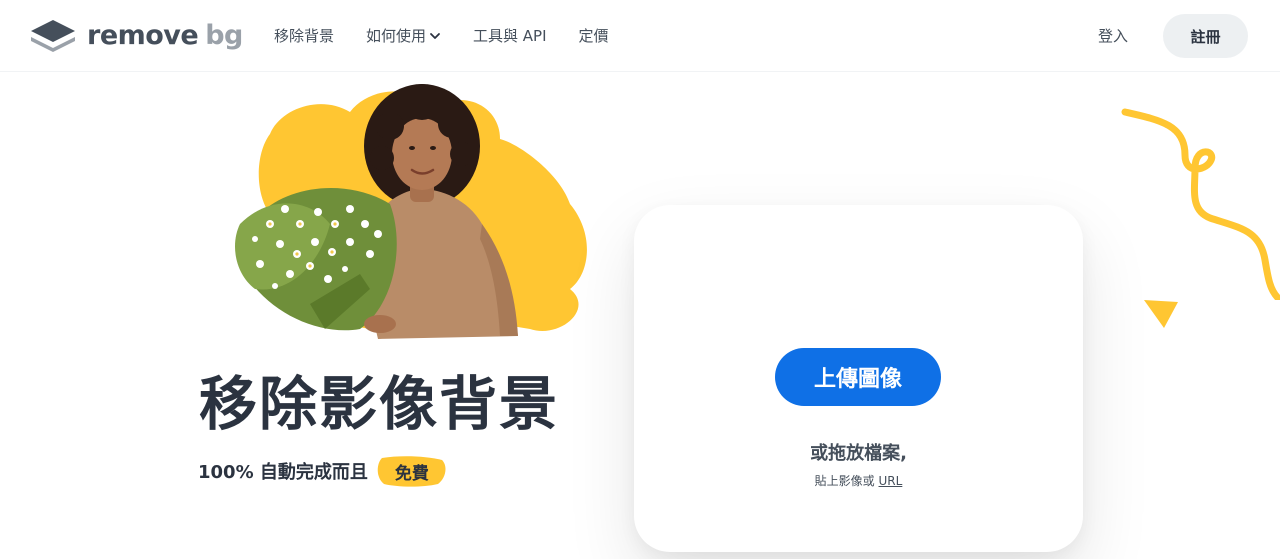 The width and height of the screenshot is (1280, 559). What do you see at coordinates (283, 472) in the screenshot?
I see `hero-subtitle: 100% 自動完成而且` at bounding box center [283, 472].